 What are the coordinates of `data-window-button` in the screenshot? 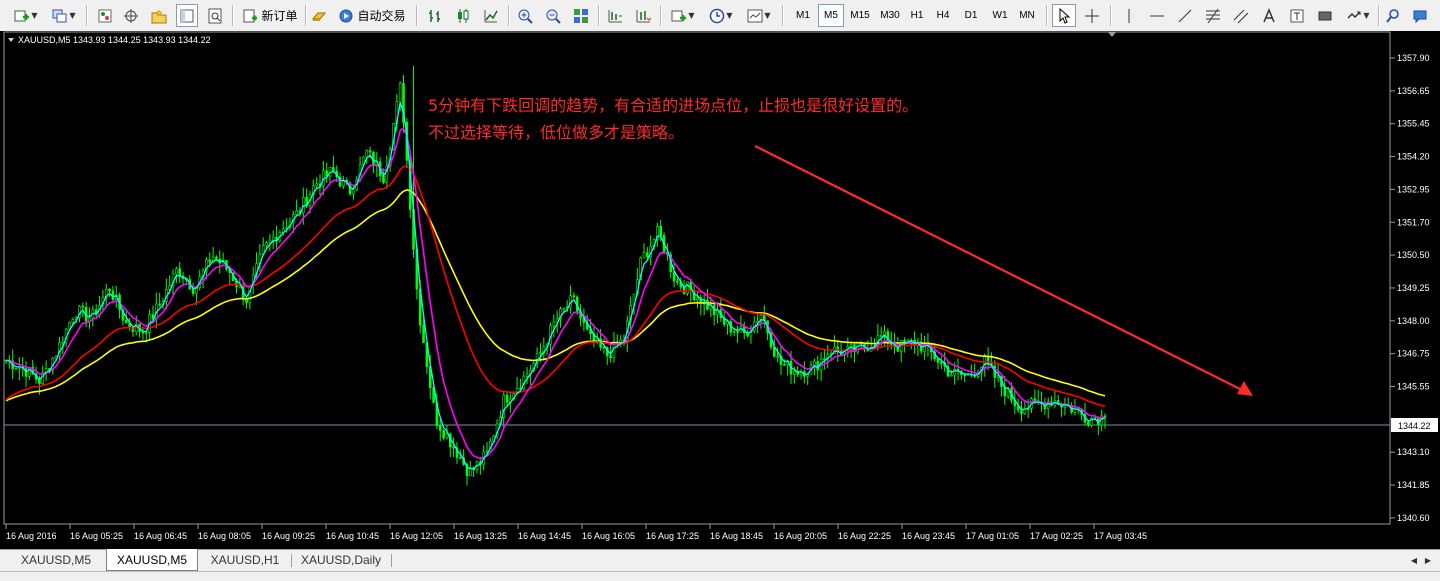 It's located at (187, 15).